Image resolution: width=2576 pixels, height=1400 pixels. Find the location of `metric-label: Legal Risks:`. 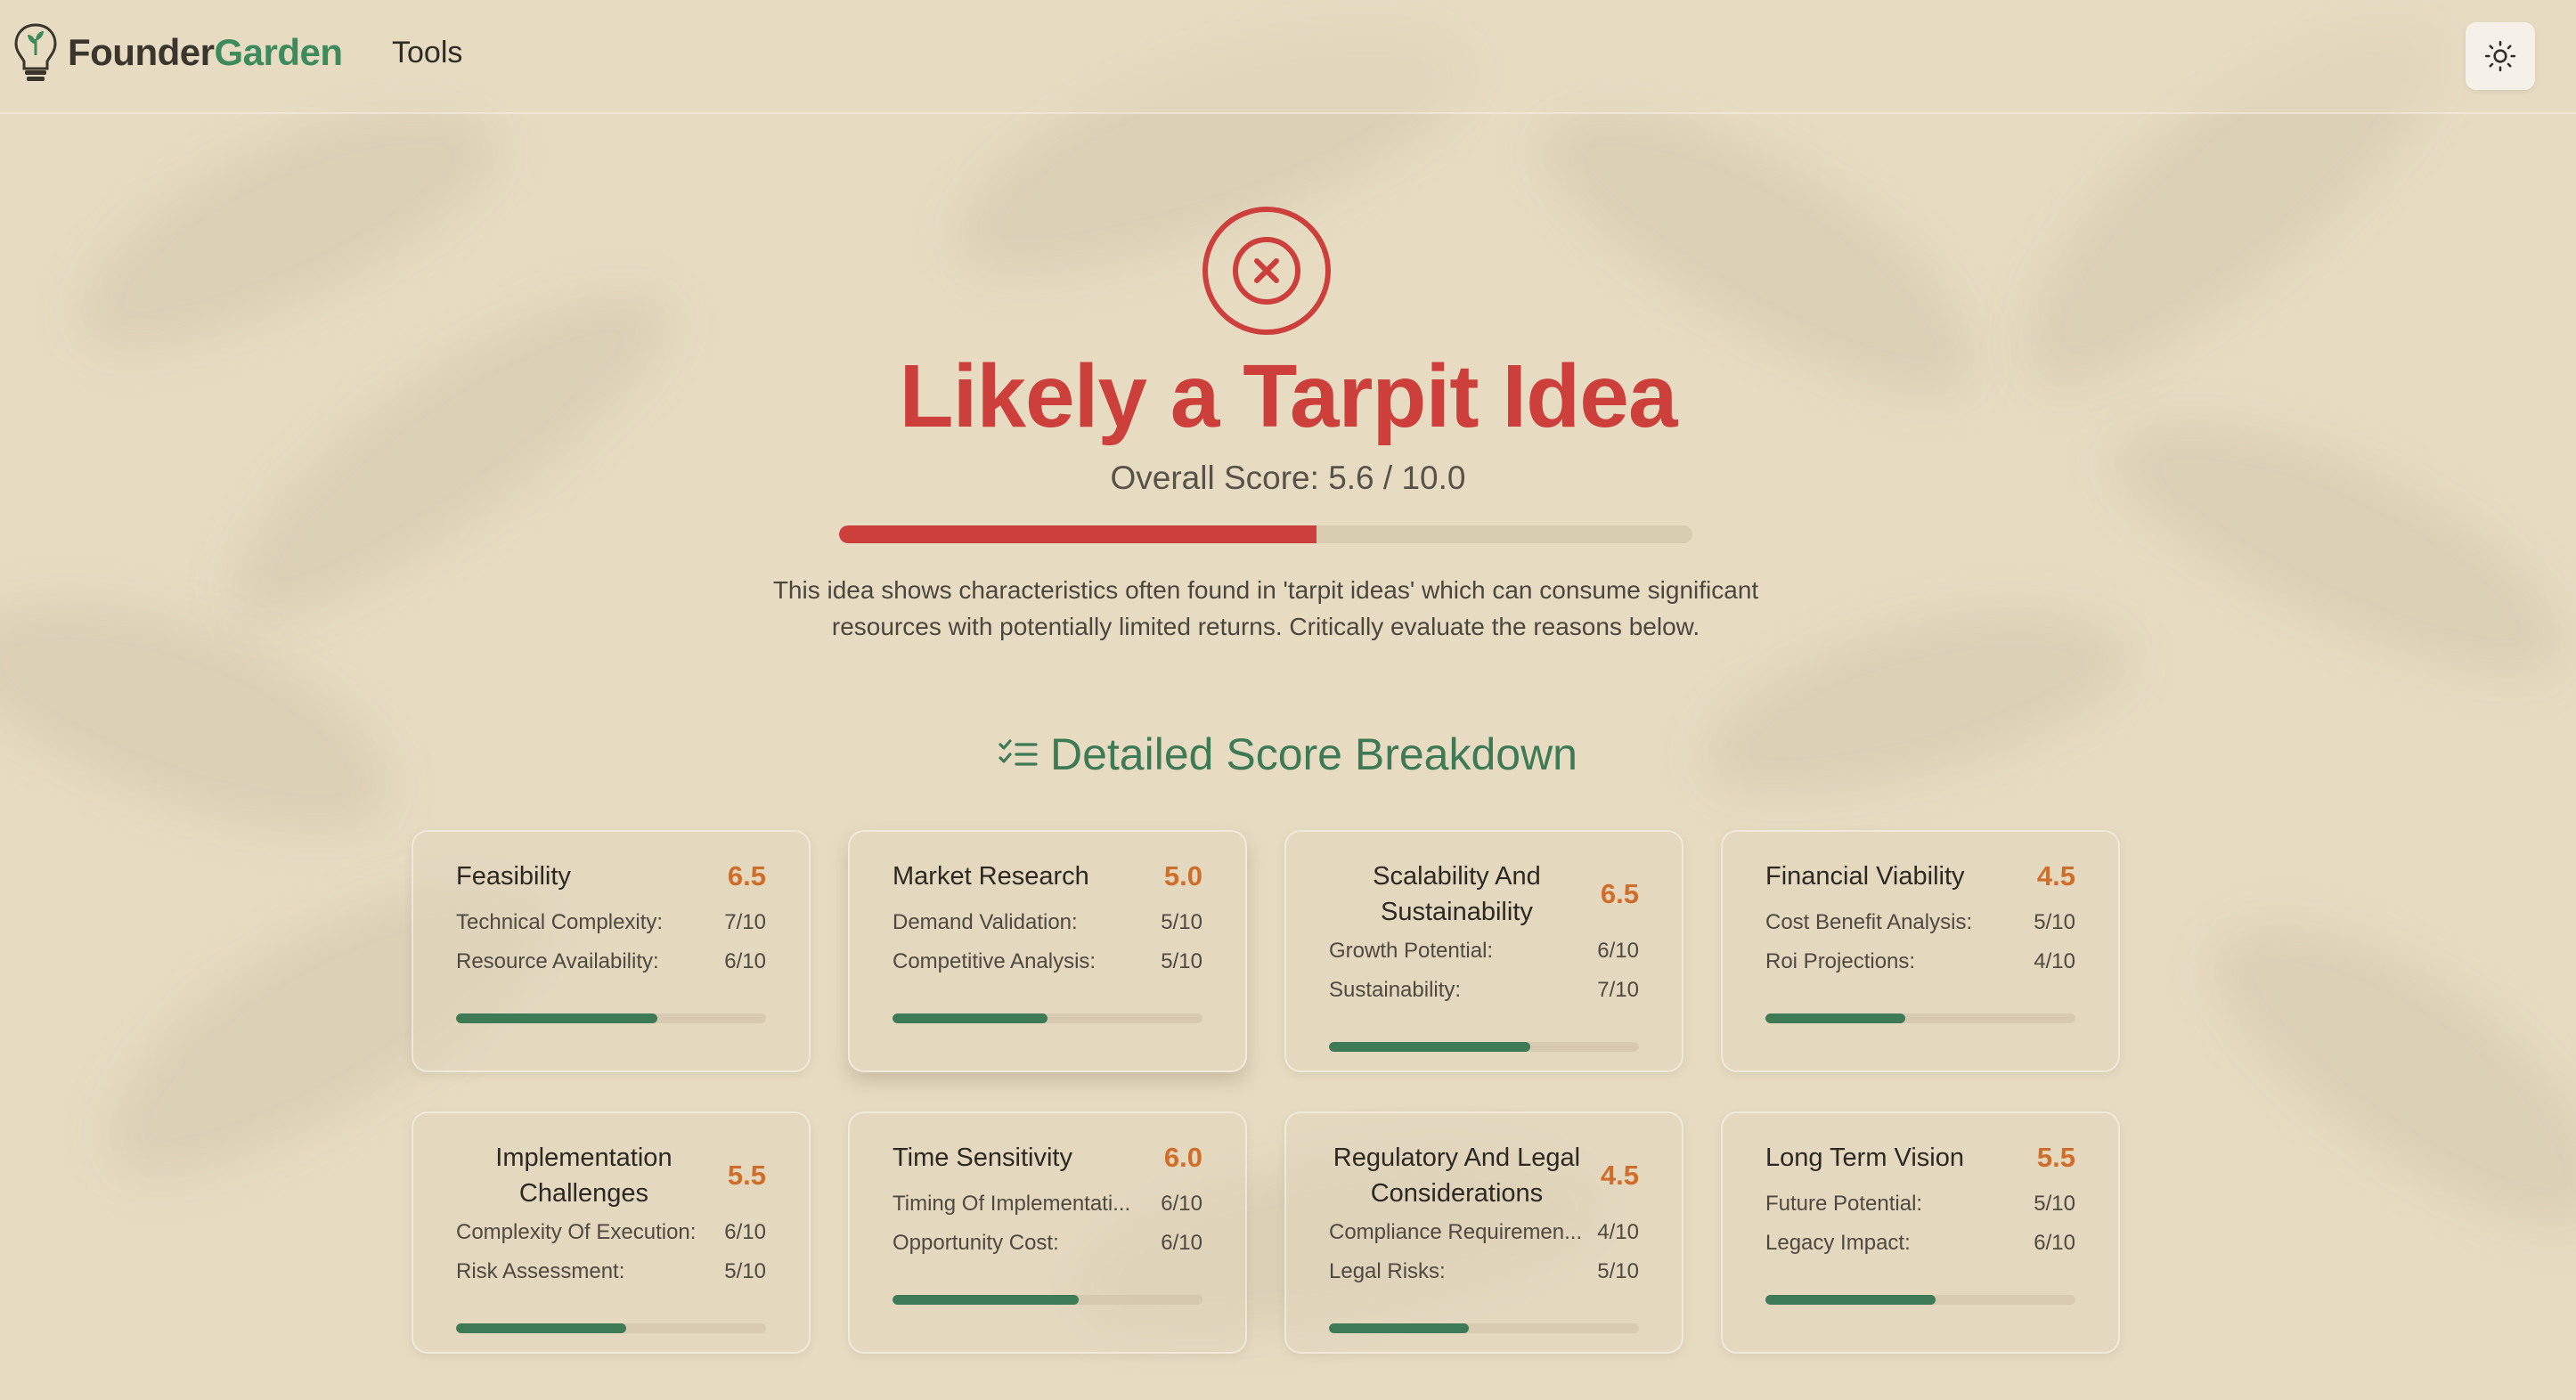

metric-label: Legal Risks: is located at coordinates (1388, 1271).